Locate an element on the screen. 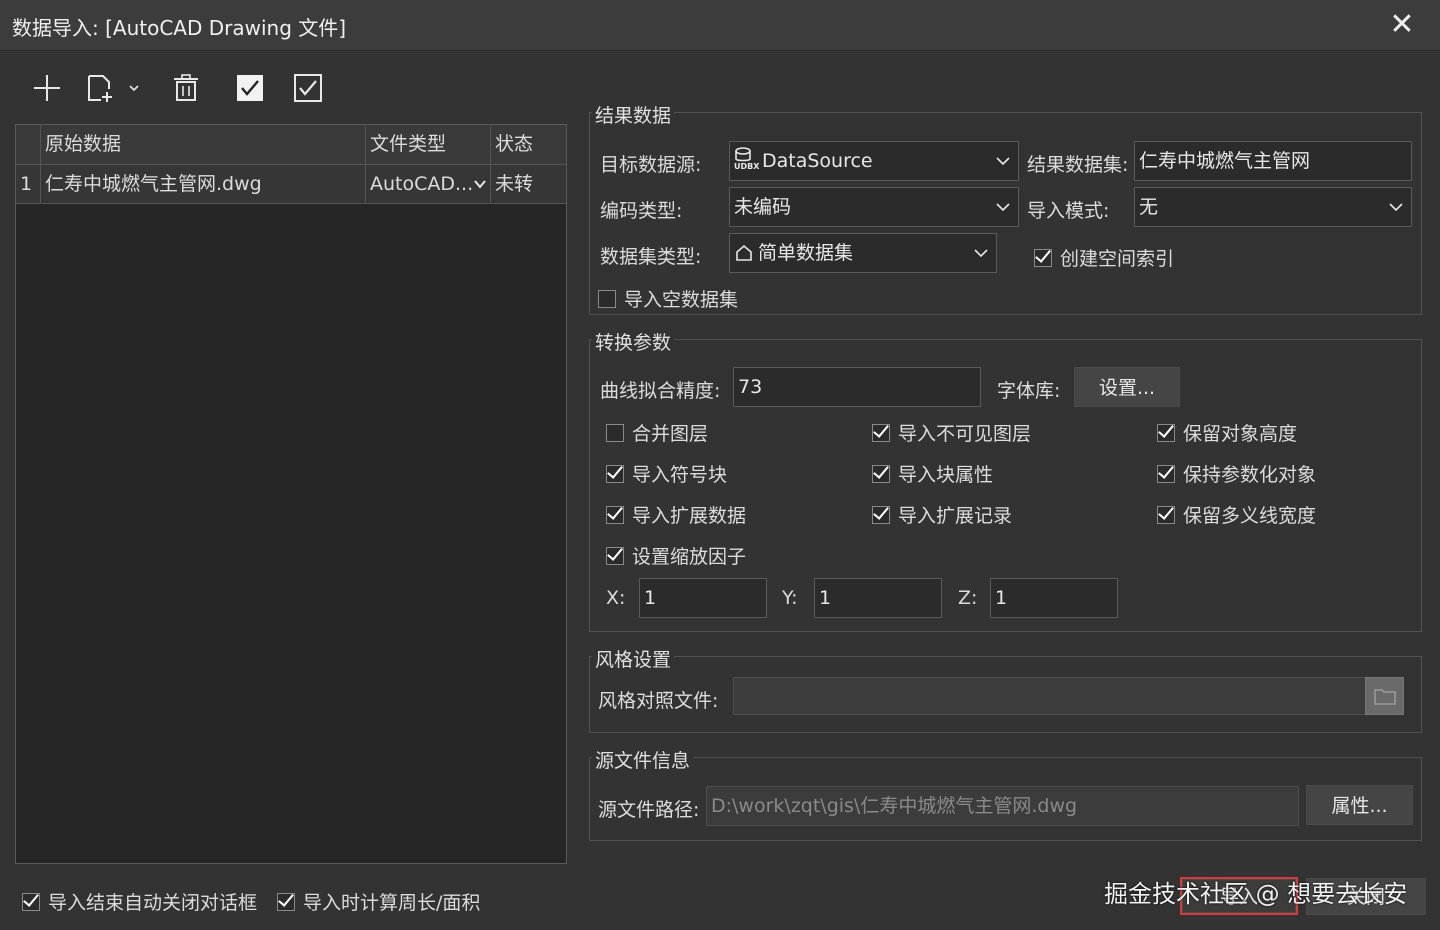  import-extended-records-checkbox: 导入扩展记录 is located at coordinates (942, 514).